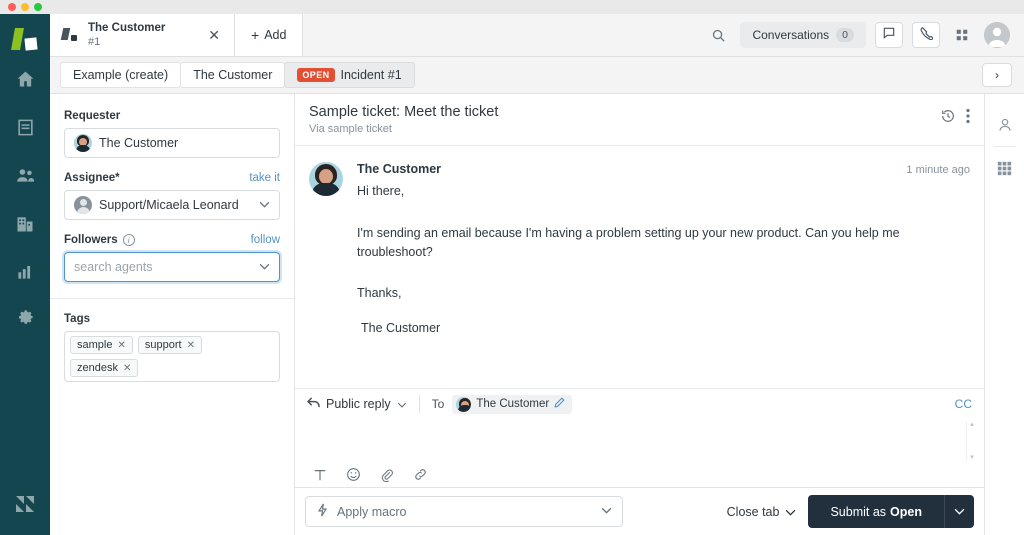  I want to click on chat-icon, so click(889, 35).